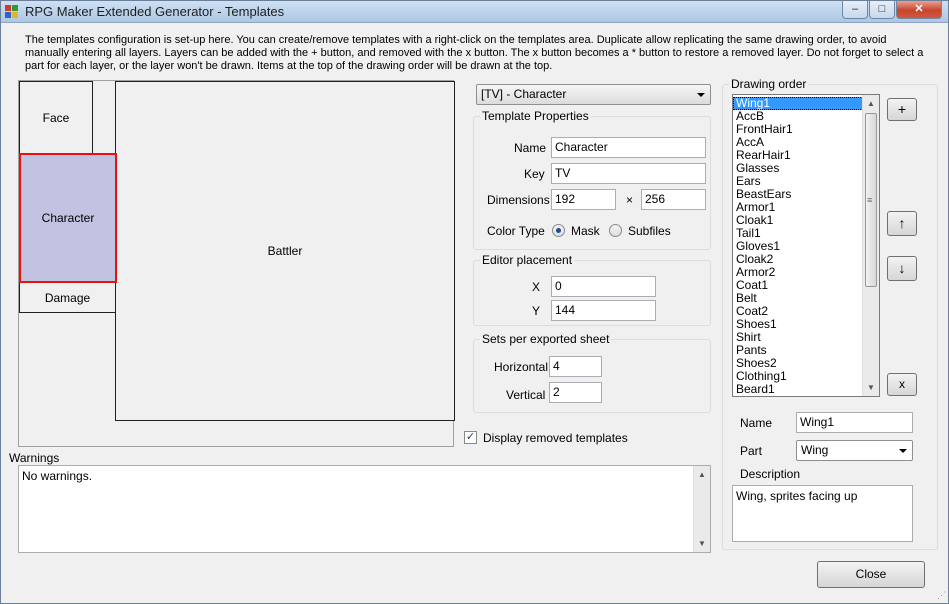  Describe the element at coordinates (364, 509) in the screenshot. I see `warnings-textarea: No warnings. ▲ ▼` at that location.